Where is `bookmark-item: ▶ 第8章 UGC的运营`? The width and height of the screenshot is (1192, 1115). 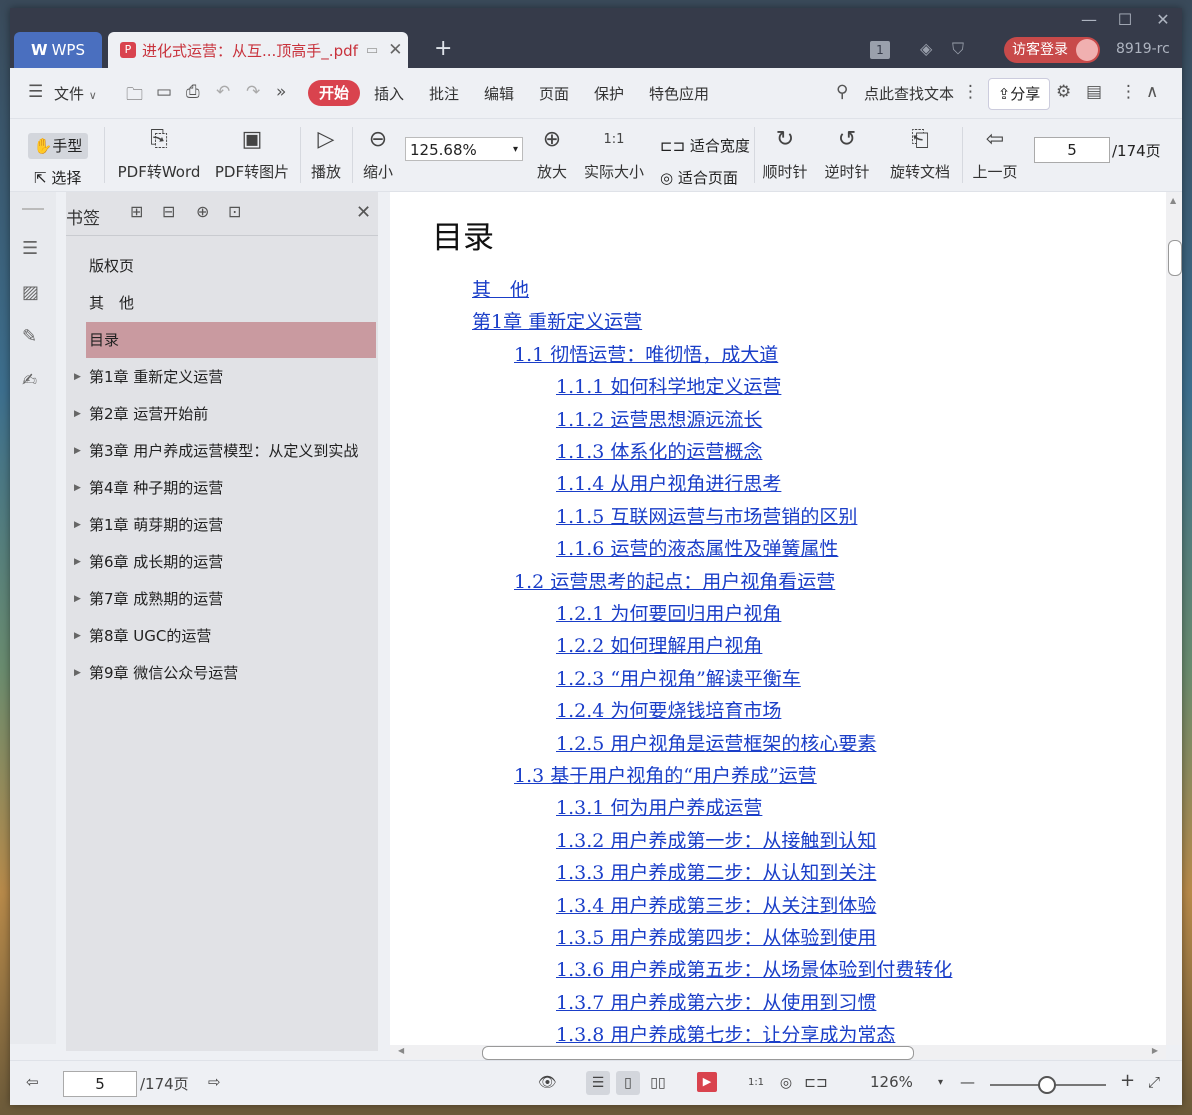 bookmark-item: ▶ 第8章 UGC的运营 is located at coordinates (225, 636).